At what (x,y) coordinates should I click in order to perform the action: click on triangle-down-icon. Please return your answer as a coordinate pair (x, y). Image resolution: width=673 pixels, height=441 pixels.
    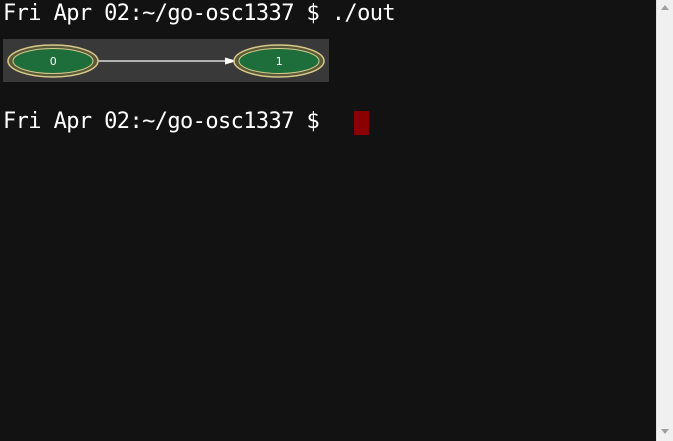
    Looking at the image, I should click on (665, 431).